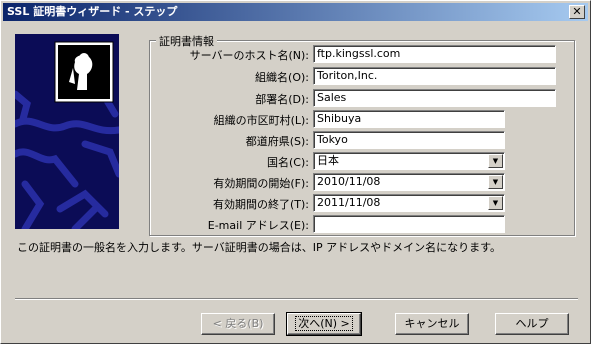  Describe the element at coordinates (260, 204) in the screenshot. I see `valid-to-label: 有効期間の終了(T):` at that location.